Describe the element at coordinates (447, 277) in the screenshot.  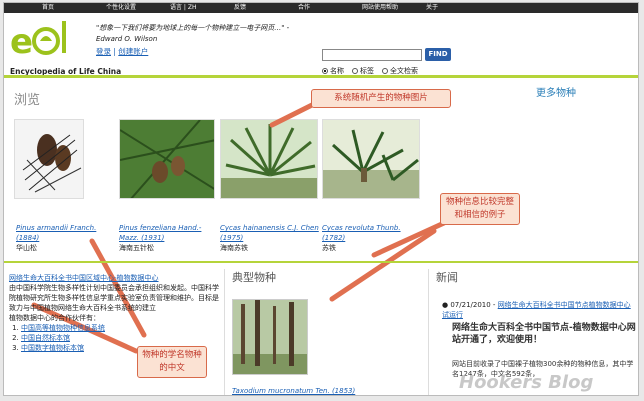
I see `news-title: 新闻` at that location.